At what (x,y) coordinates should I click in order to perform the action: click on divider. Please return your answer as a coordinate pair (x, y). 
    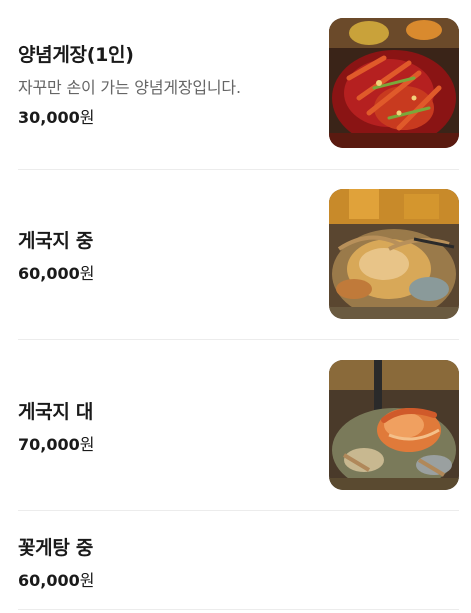
    Looking at the image, I should click on (238, 609).